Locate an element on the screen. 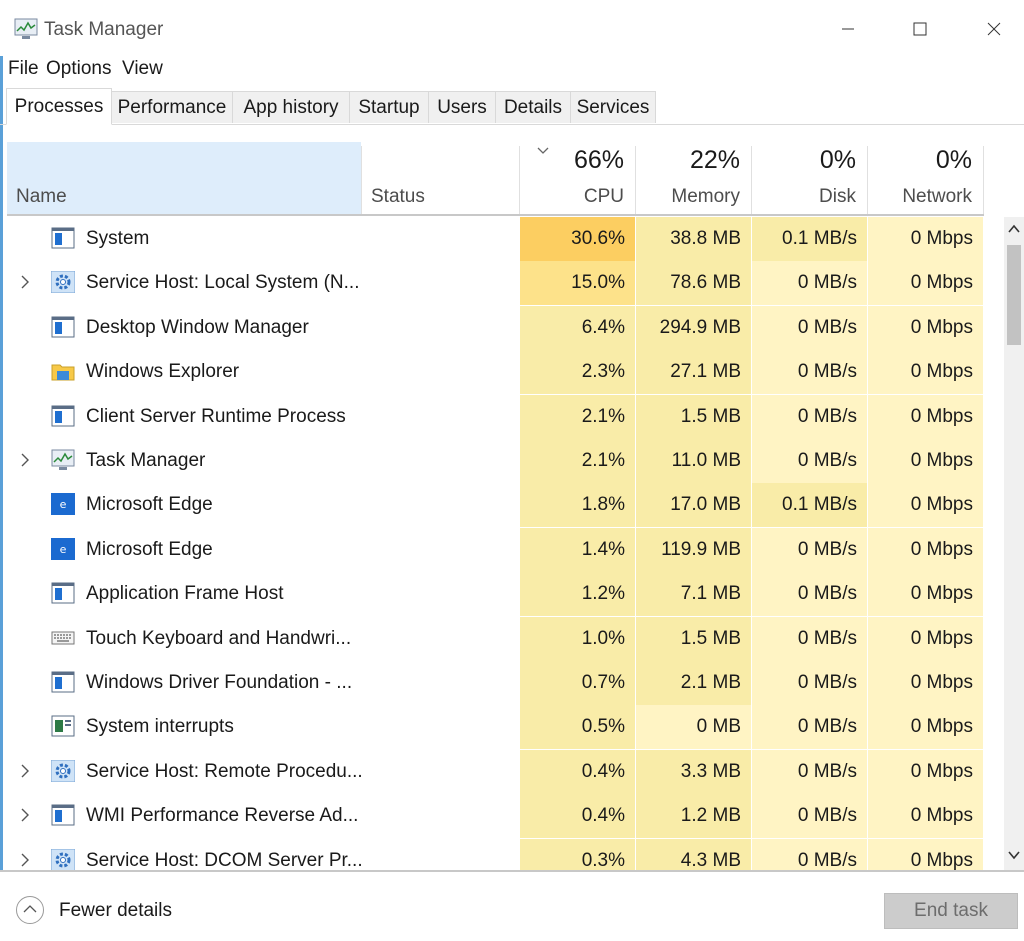 Image resolution: width=1024 pixels, height=941 pixels. memory-cell: 1.5 MB is located at coordinates (693, 638).